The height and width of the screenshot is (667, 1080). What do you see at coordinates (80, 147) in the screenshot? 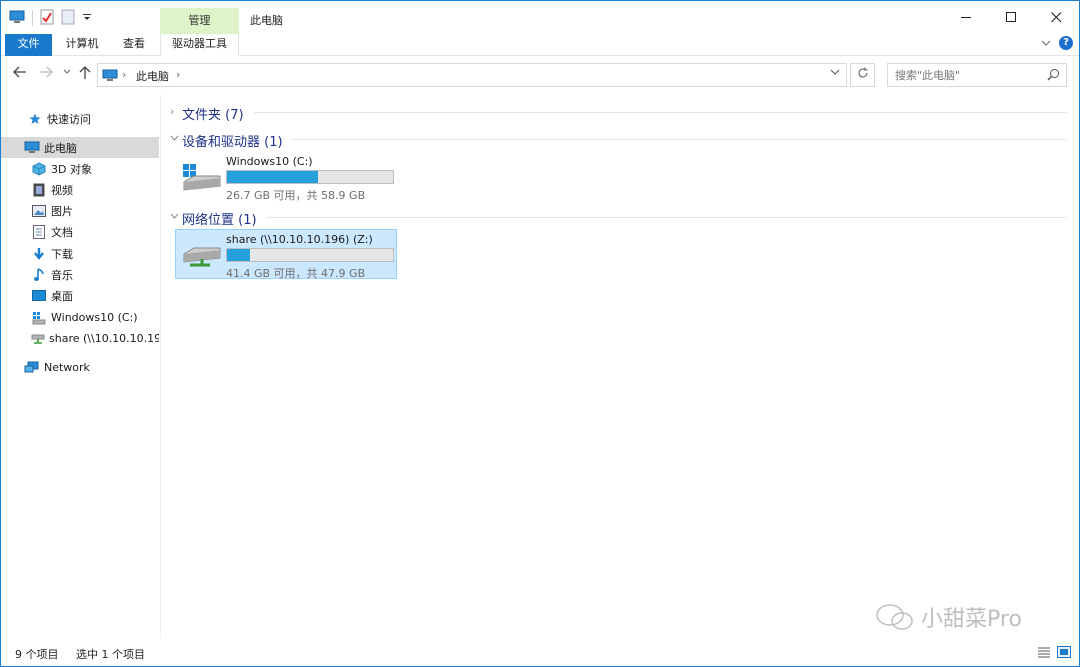
I see `sidebar-item-this-pc: 此电脑` at bounding box center [80, 147].